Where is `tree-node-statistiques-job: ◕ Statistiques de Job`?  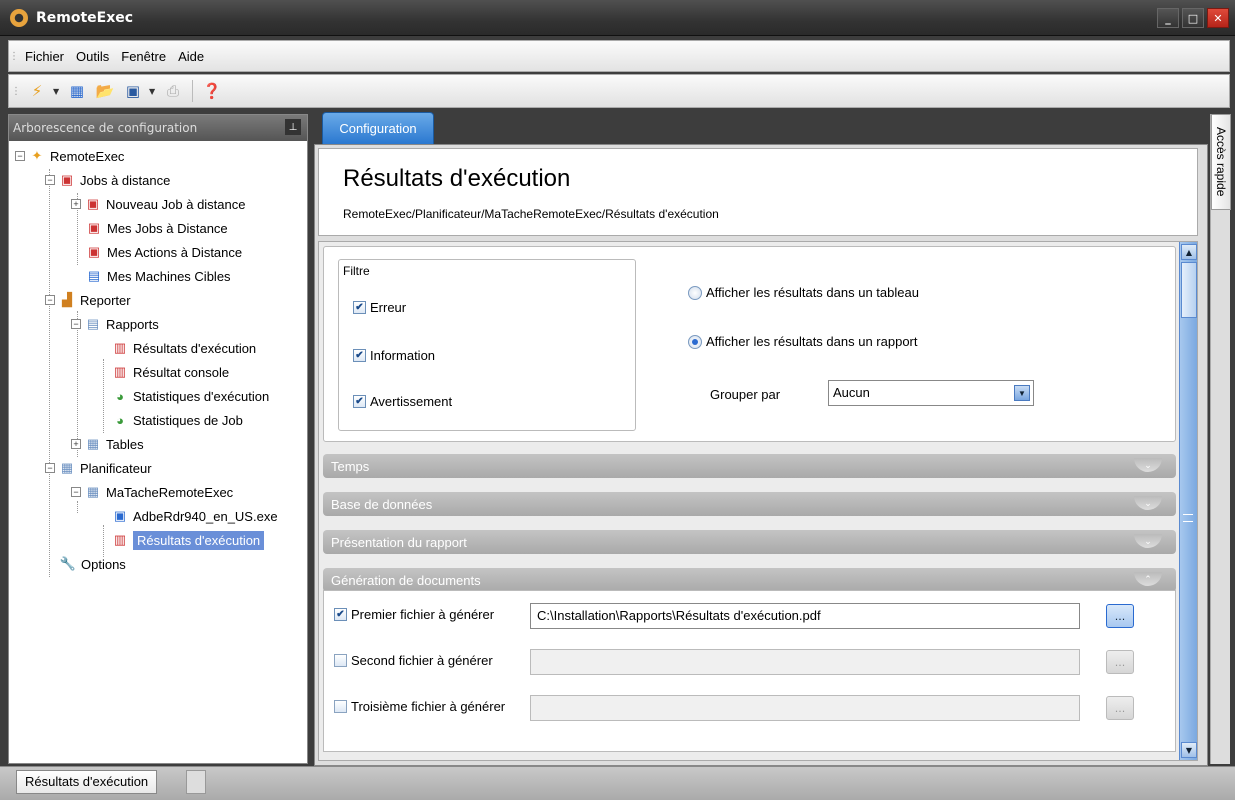 tree-node-statistiques-job: ◕ Statistiques de Job is located at coordinates (177, 420).